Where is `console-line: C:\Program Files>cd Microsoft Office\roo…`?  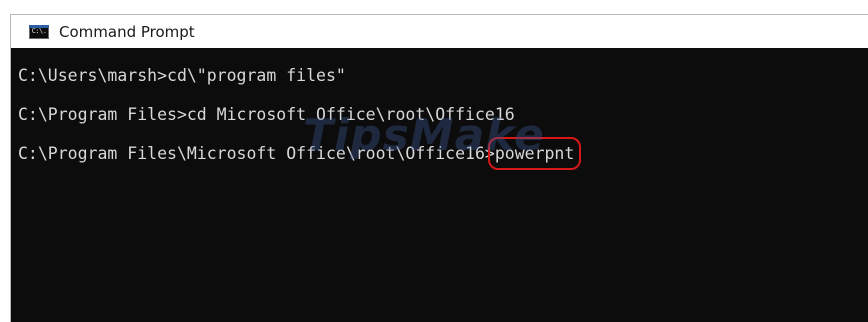 console-line: C:\Program Files>cd Microsoft Office\roo… is located at coordinates (266, 114).